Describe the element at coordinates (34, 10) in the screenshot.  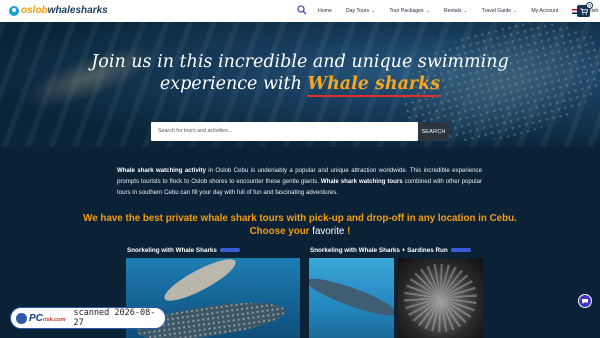
I see `logo-part-a: oslob` at that location.